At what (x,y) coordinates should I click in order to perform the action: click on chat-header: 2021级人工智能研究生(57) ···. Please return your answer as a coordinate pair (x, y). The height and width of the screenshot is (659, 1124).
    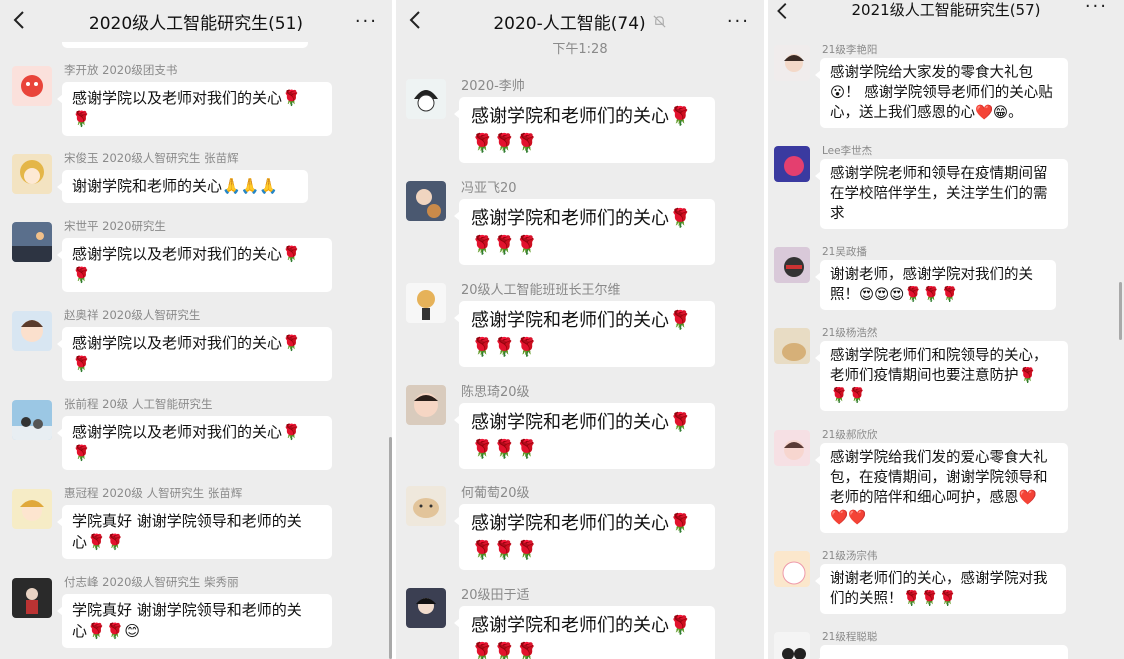
    Looking at the image, I should click on (946, 12).